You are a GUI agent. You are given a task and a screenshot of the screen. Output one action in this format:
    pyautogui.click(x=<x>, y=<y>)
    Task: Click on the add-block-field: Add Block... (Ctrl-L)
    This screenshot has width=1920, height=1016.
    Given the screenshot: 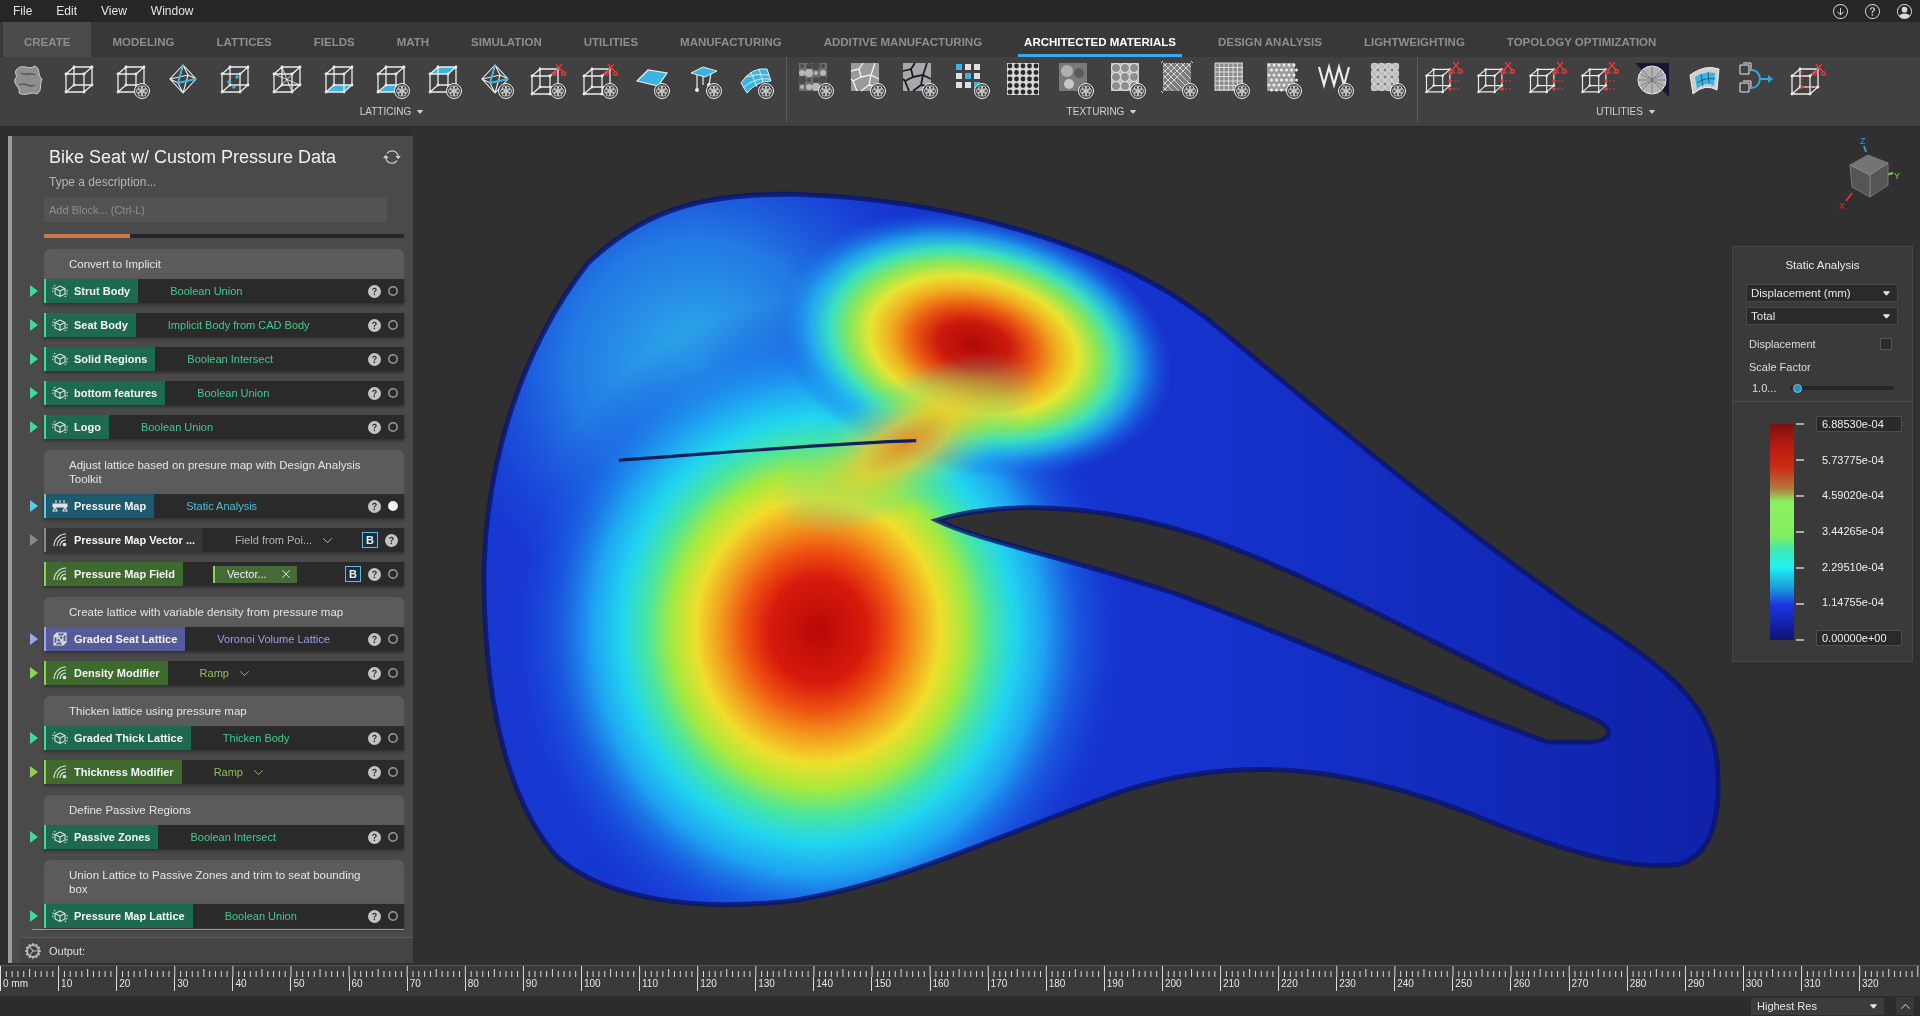 What is the action you would take?
    pyautogui.click(x=215, y=209)
    